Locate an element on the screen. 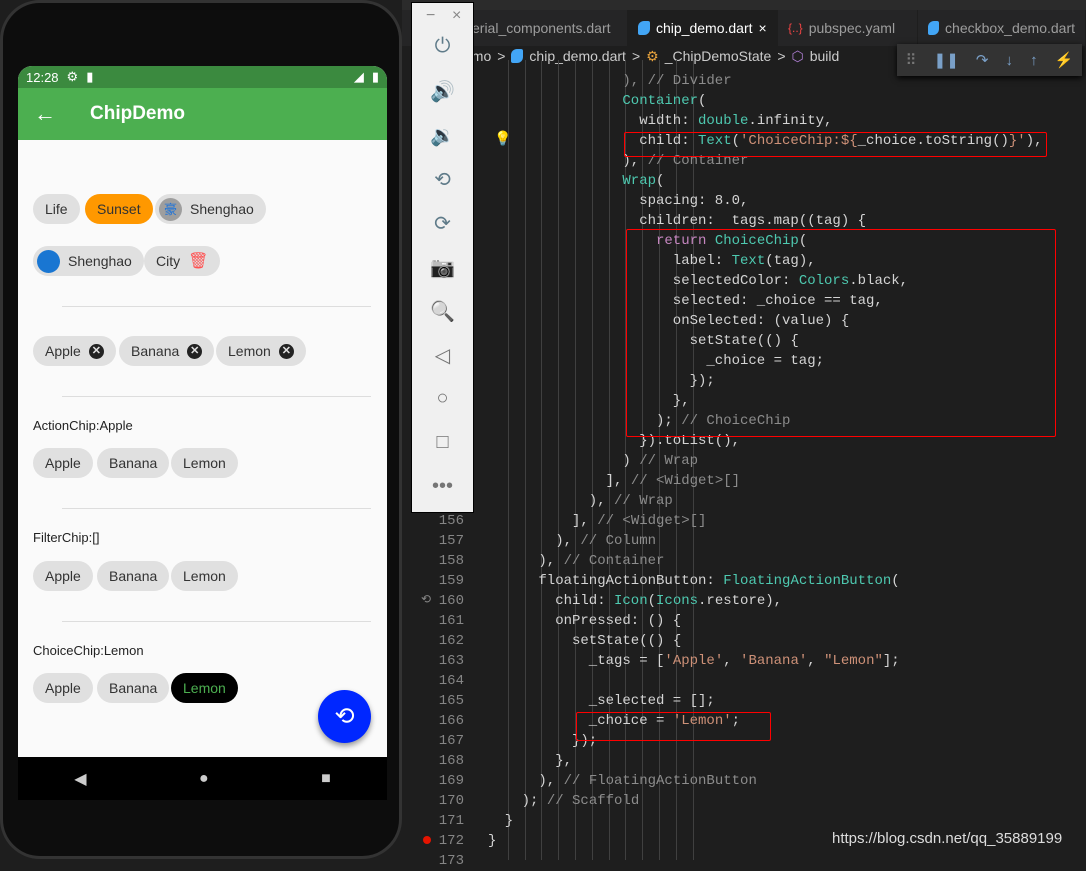  chip-label: City is located at coordinates (168, 261).